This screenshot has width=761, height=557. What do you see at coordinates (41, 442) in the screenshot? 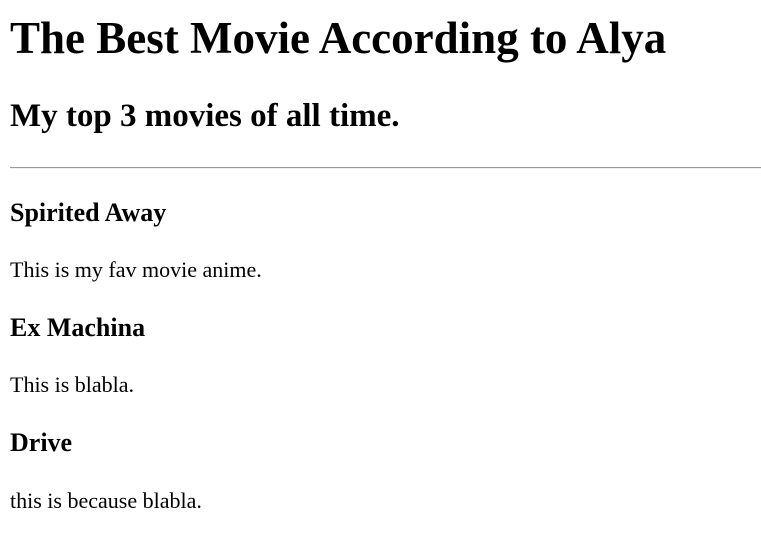
I see `movie-title-drive: Drive` at bounding box center [41, 442].